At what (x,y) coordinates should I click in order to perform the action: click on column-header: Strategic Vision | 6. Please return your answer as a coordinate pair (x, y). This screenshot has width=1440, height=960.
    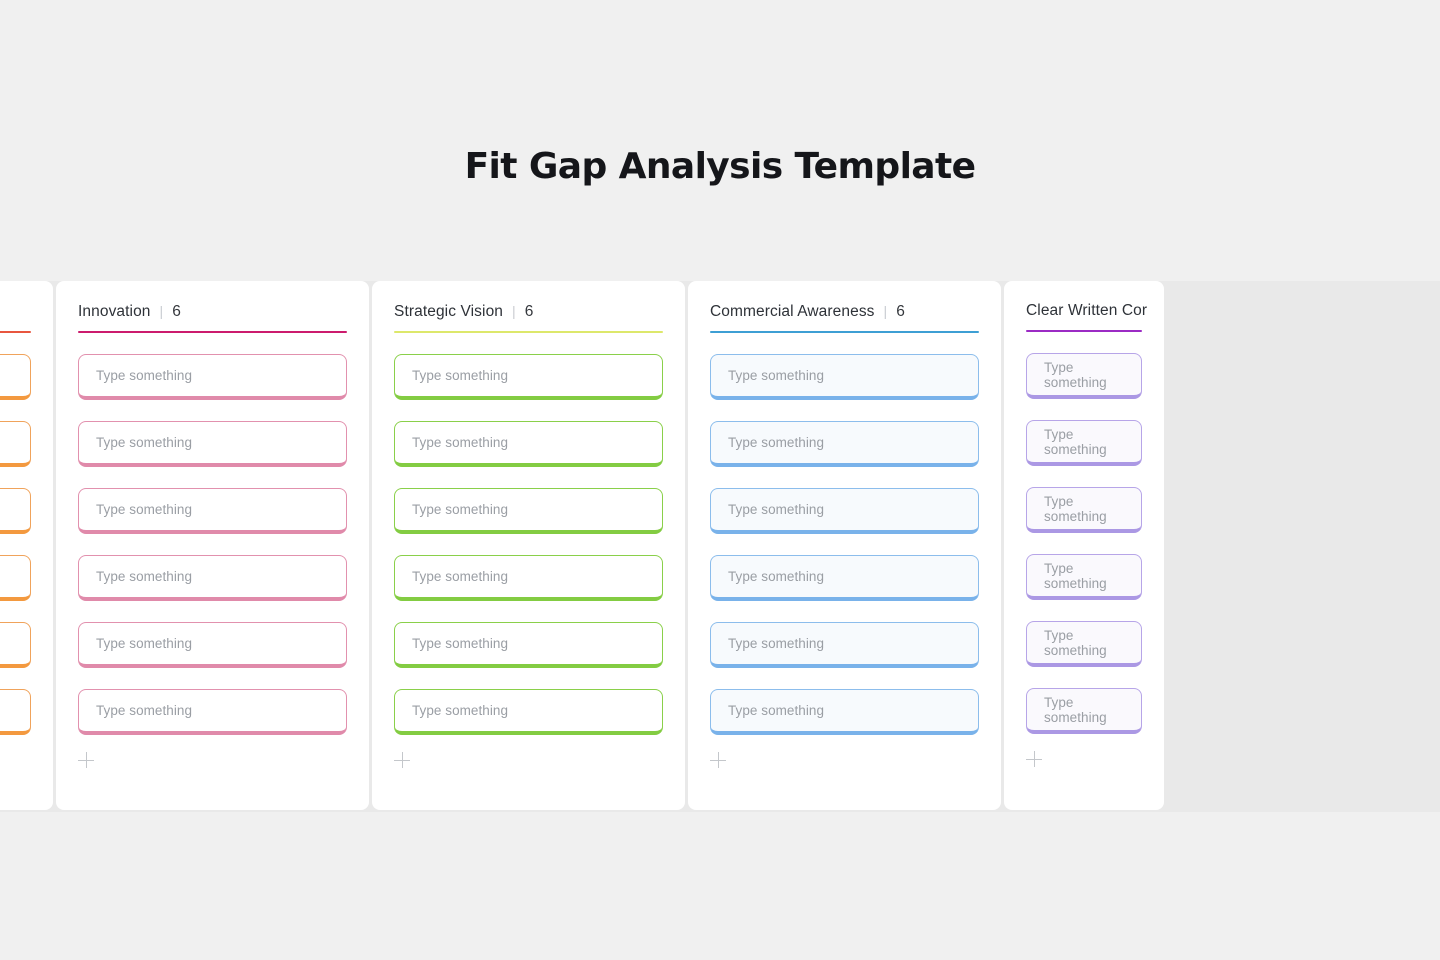
    Looking at the image, I should click on (528, 311).